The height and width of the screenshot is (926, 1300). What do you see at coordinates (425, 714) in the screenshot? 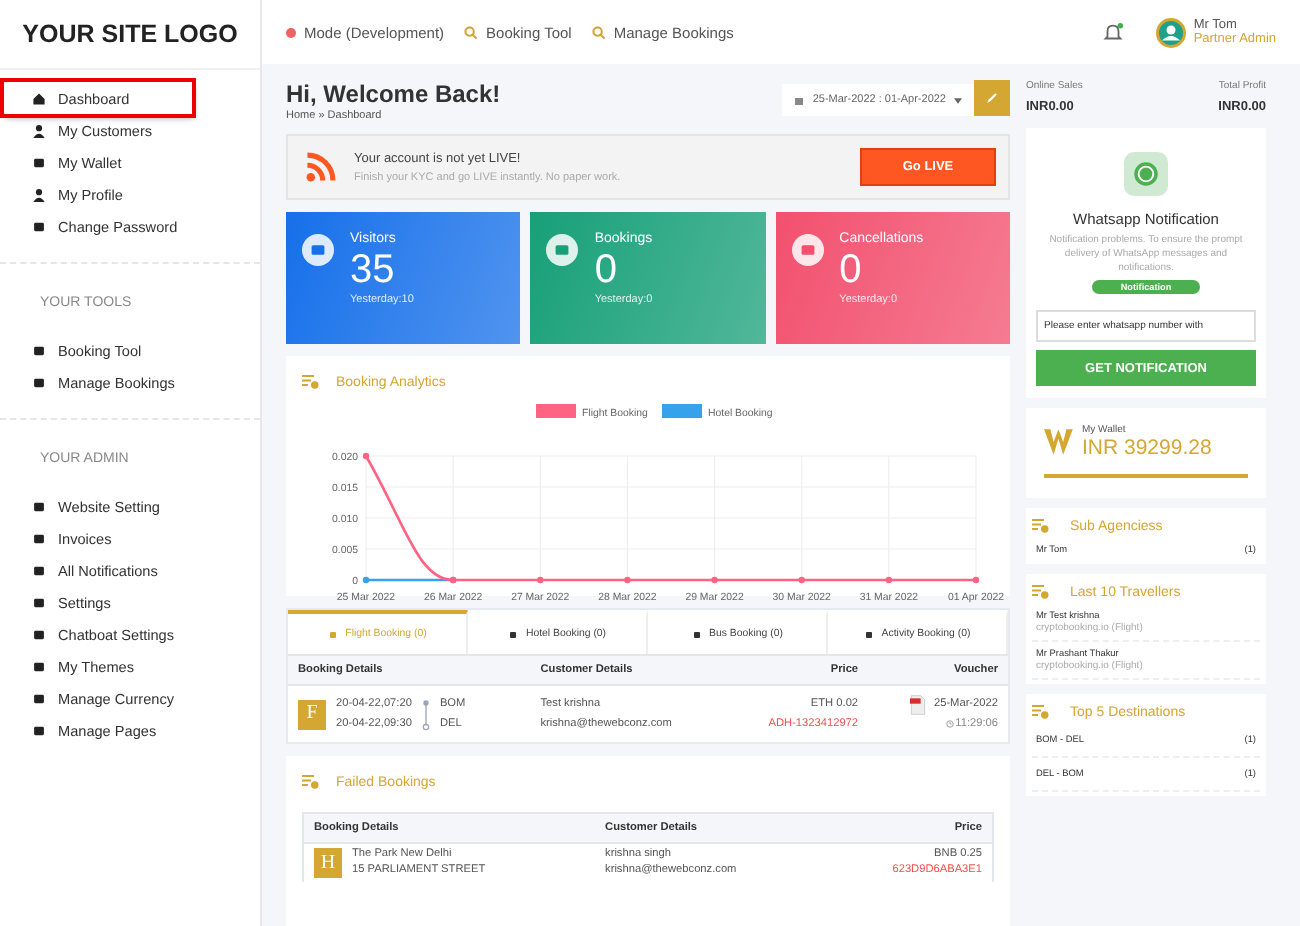
I see `route-line-icon` at bounding box center [425, 714].